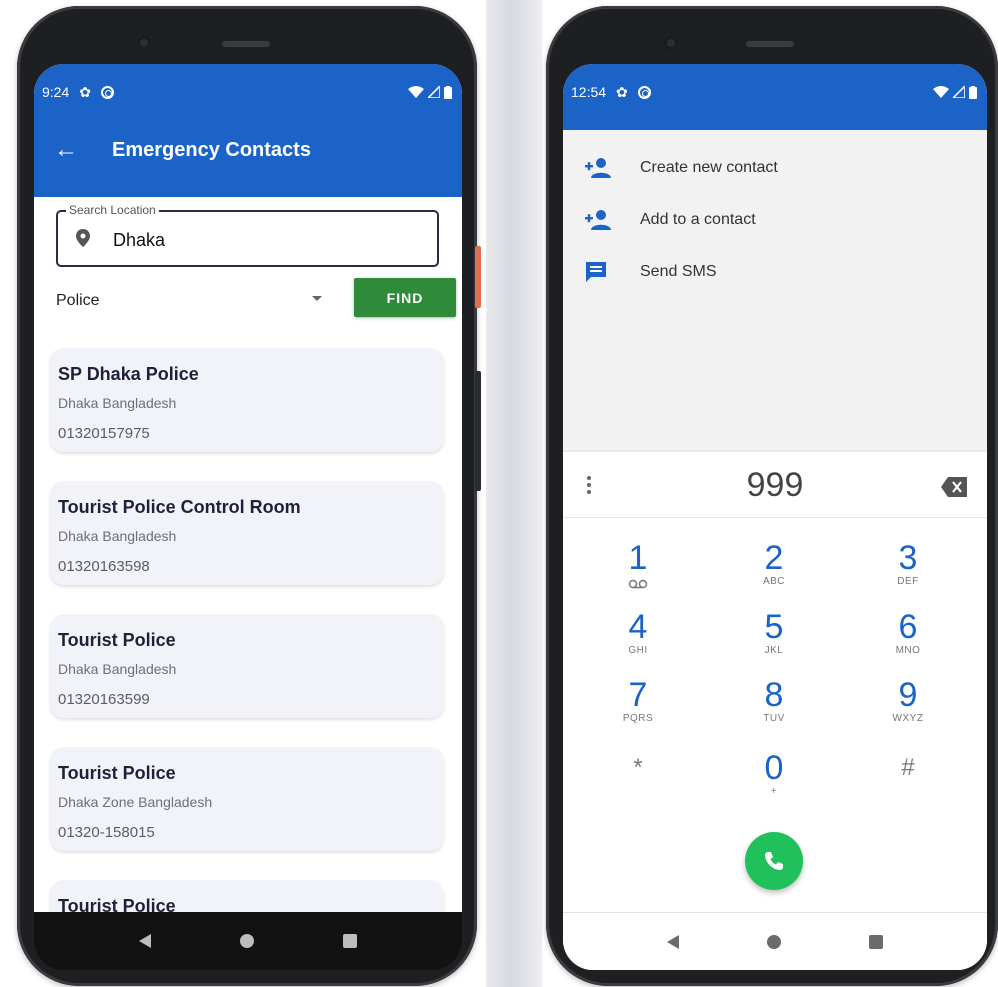 This screenshot has height=987, width=998. Describe the element at coordinates (908, 650) in the screenshot. I see `key-letters: MNO` at that location.